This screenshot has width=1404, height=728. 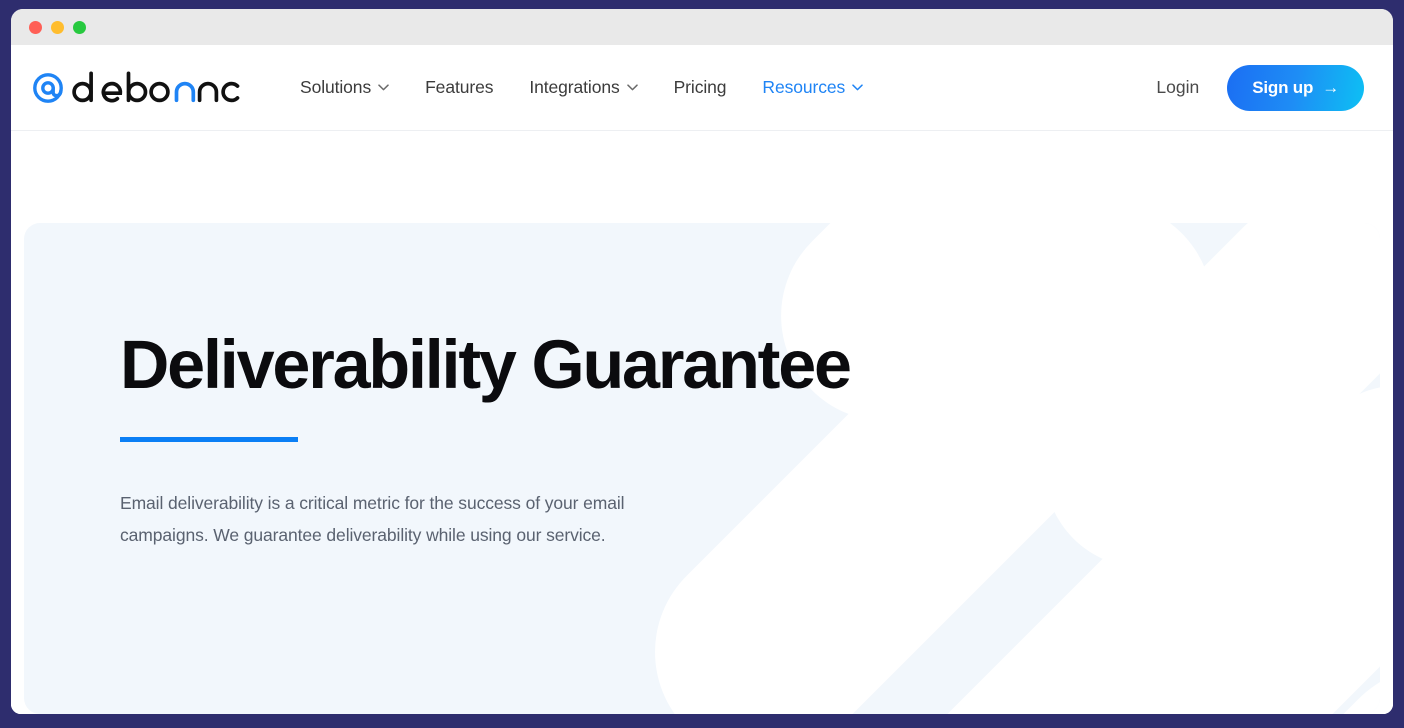 I want to click on header-actions: Login Sign up →, so click(x=1260, y=87).